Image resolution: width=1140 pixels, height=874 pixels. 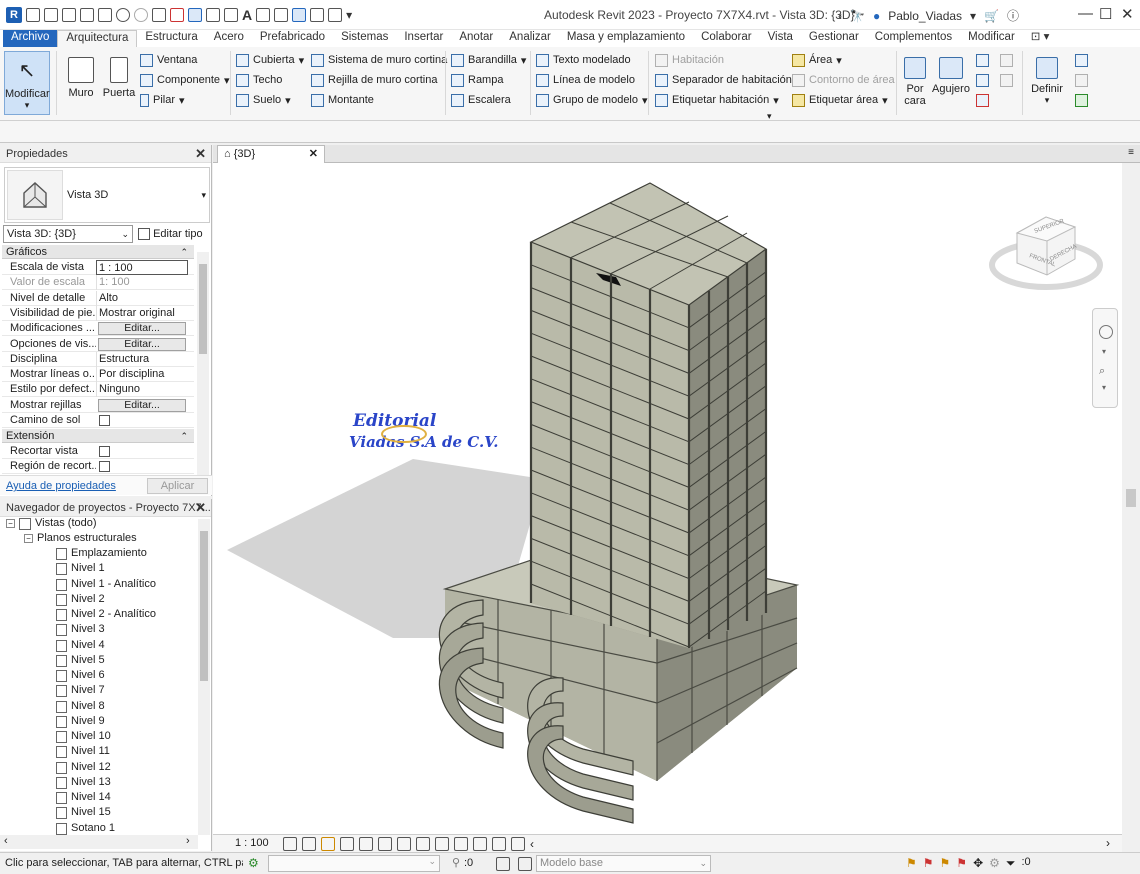 I want to click on detail-level-icon, so click(x=290, y=844).